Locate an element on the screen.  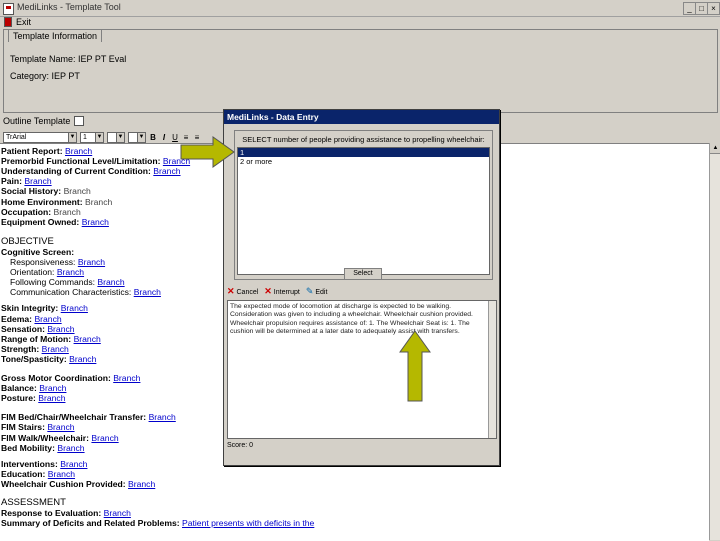
document-line: Orientation: Branch is located at coordinates (47, 272).